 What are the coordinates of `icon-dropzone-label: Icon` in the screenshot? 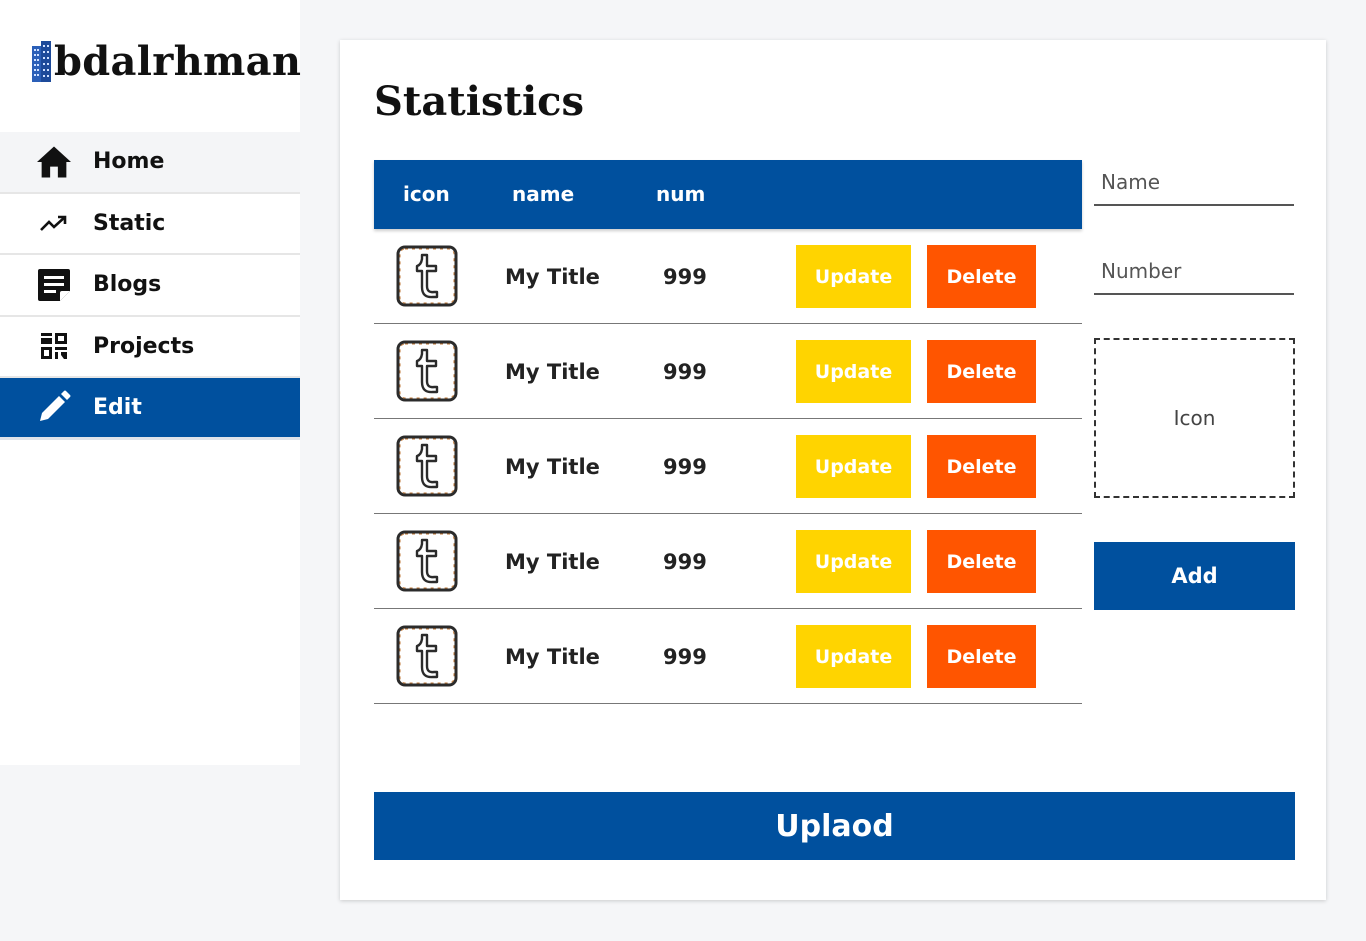 It's located at (1194, 418).